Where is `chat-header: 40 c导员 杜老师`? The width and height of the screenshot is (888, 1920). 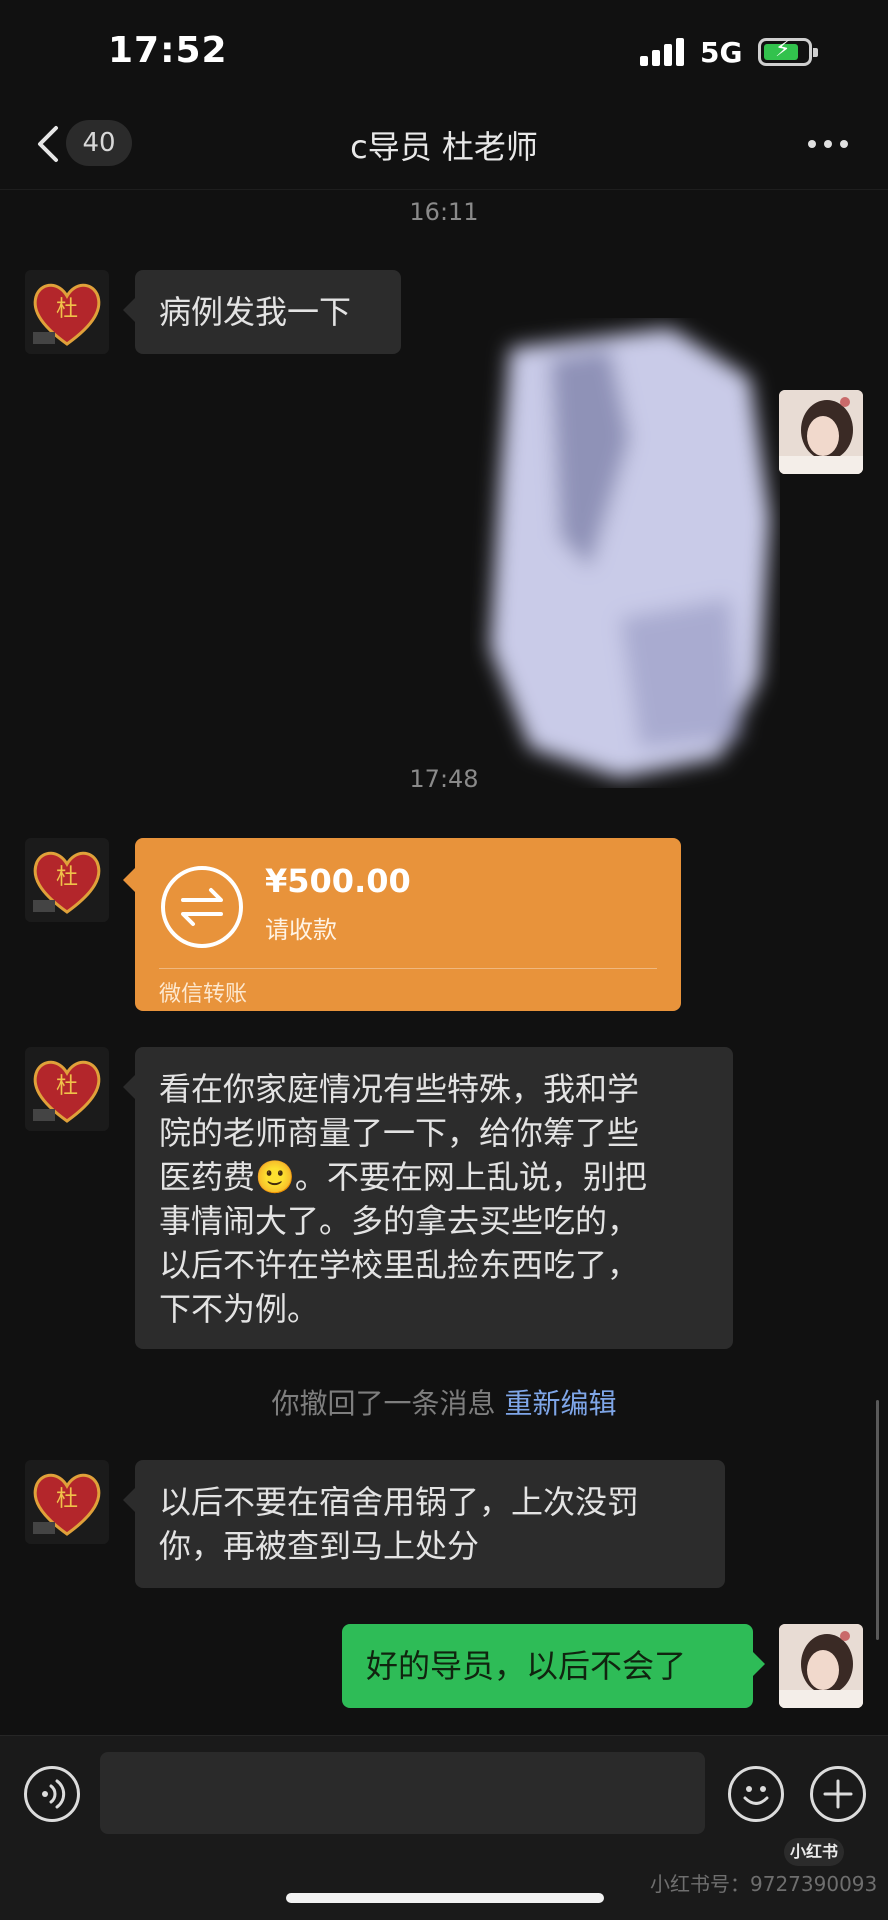 chat-header: 40 c导员 杜老师 is located at coordinates (444, 145).